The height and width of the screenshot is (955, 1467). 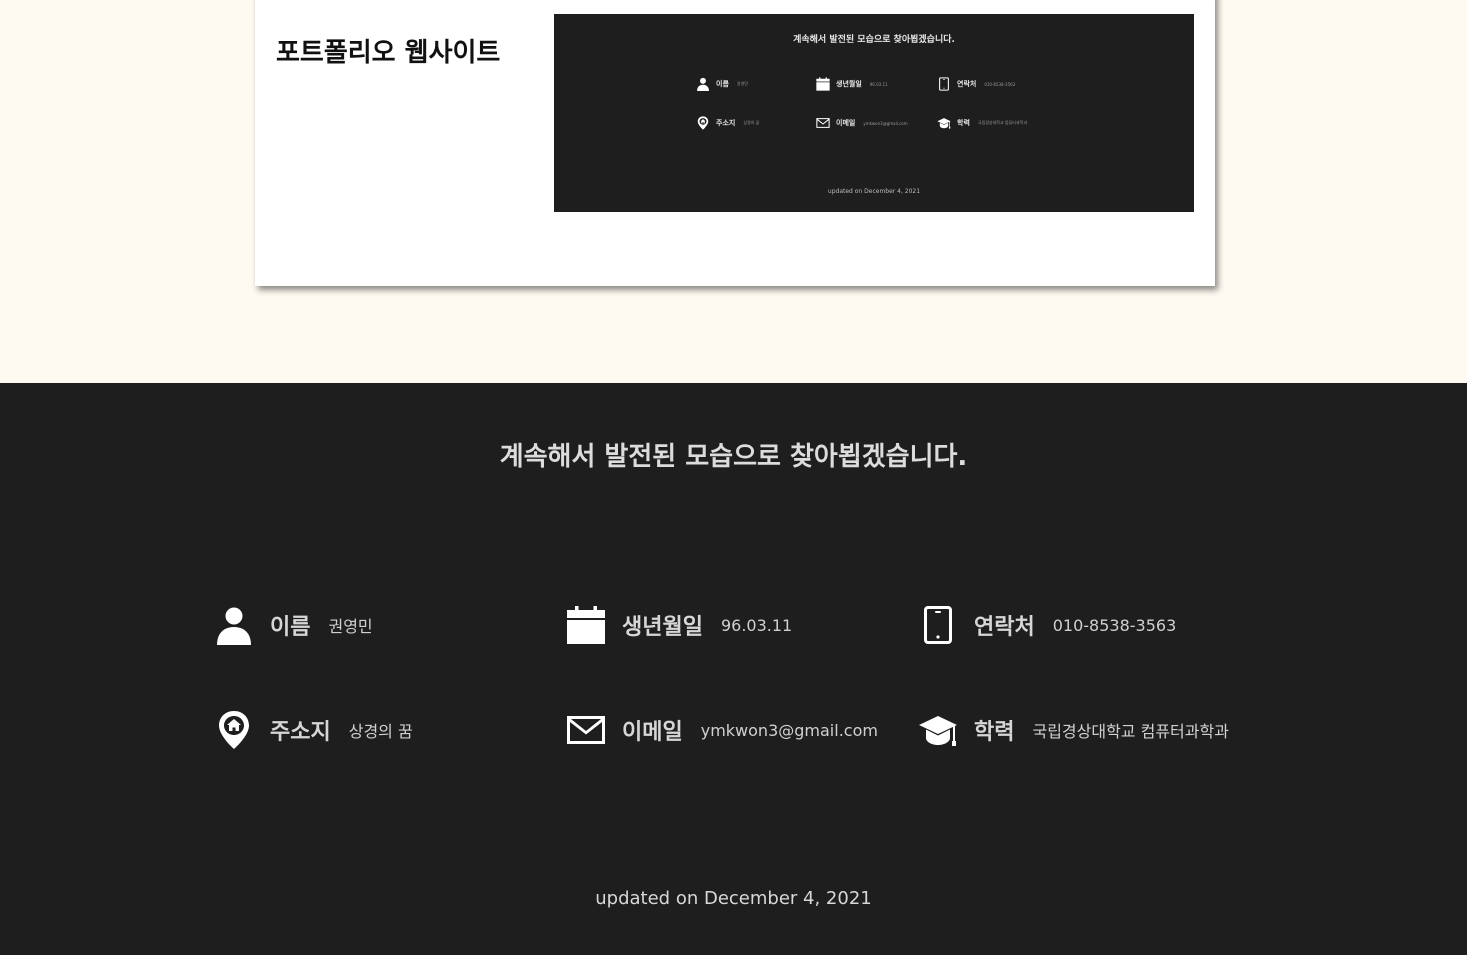 What do you see at coordinates (733, 898) in the screenshot?
I see `updated-text: updated on December 4, 2021` at bounding box center [733, 898].